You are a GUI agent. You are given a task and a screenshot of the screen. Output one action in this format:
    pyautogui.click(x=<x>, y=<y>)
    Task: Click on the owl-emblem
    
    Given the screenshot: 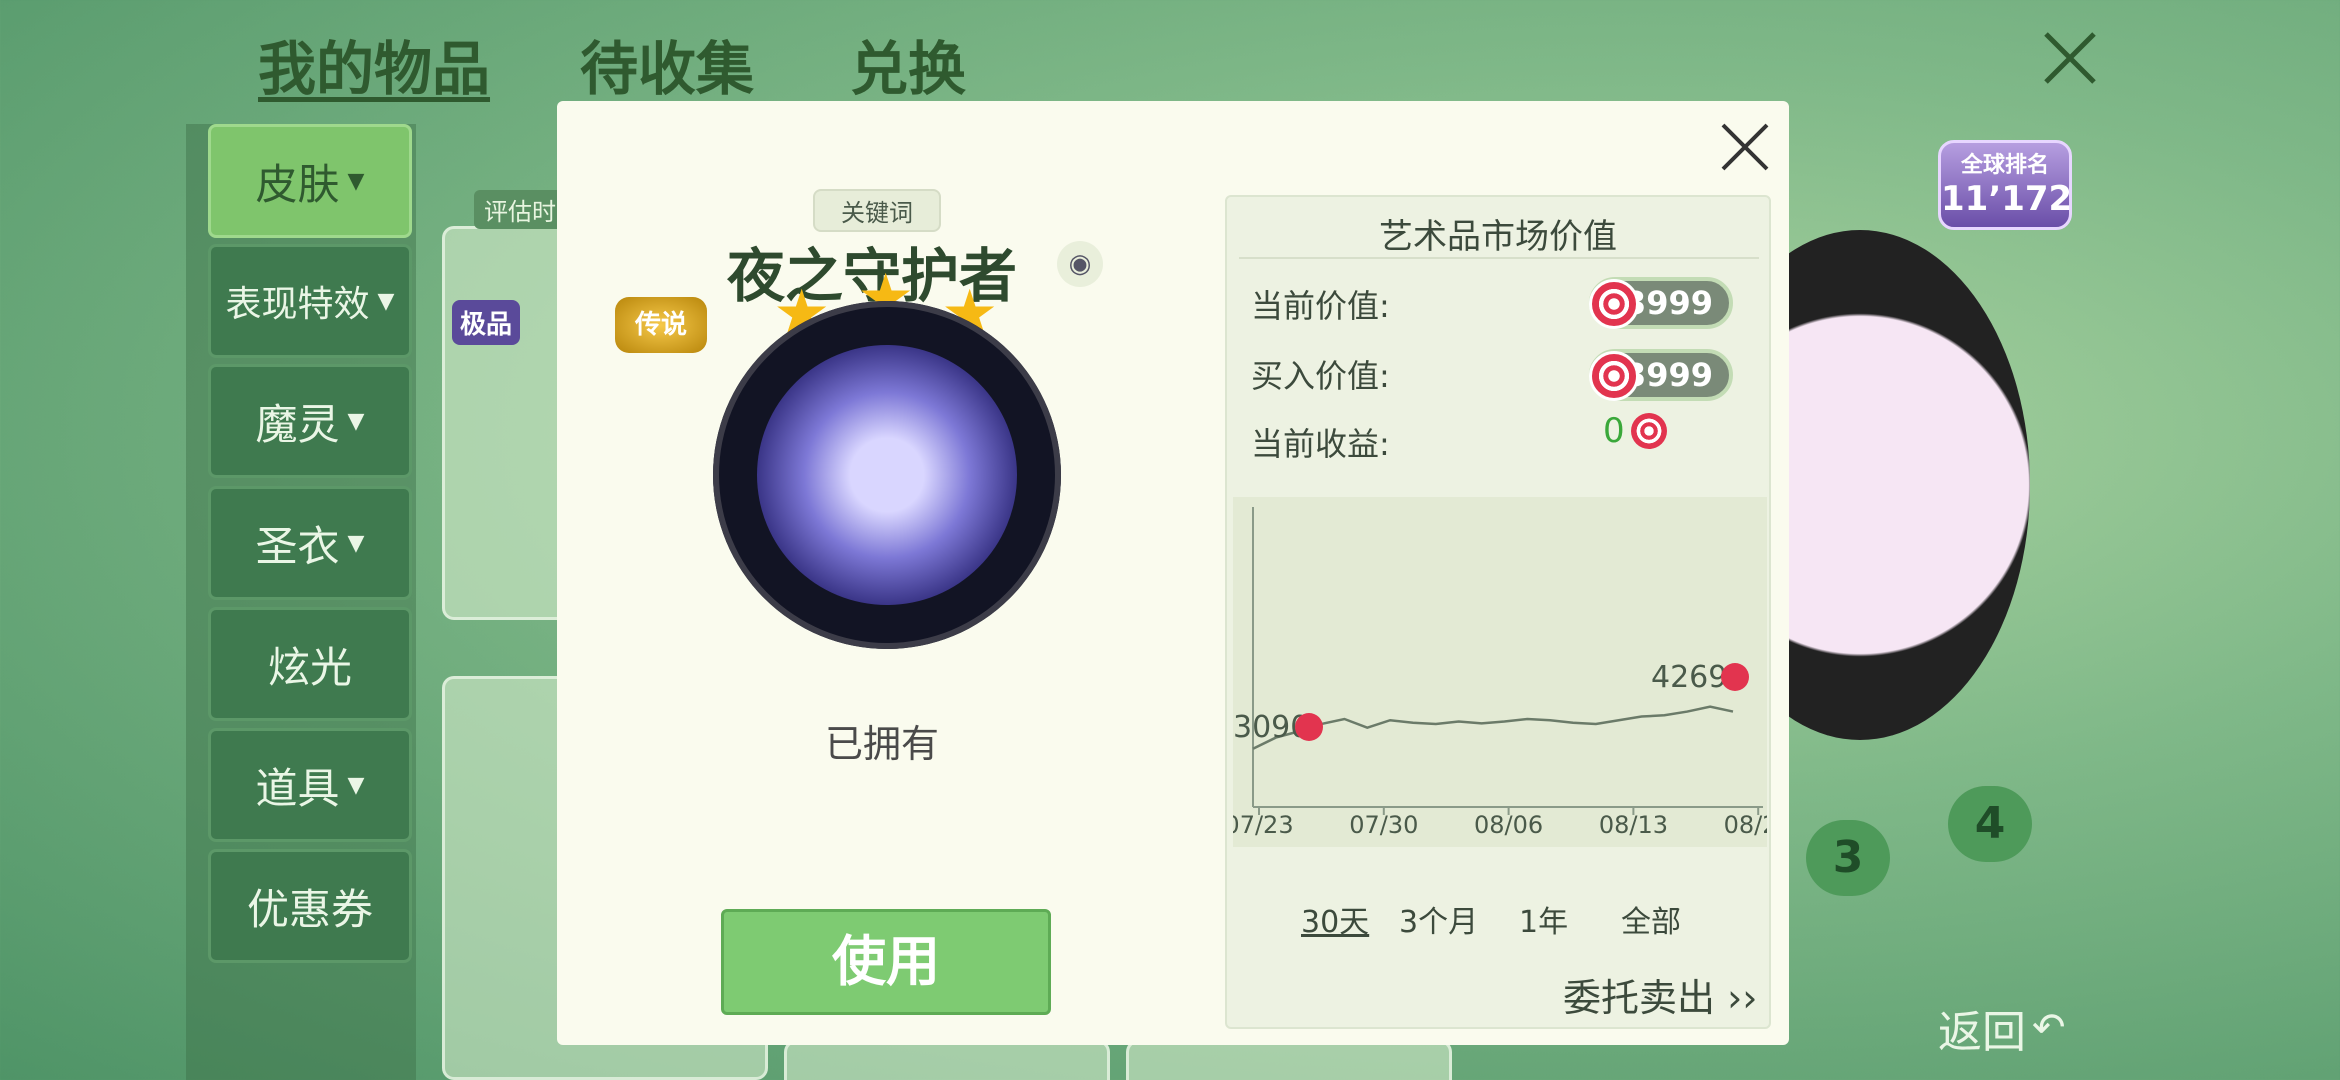 What is the action you would take?
    pyautogui.click(x=887, y=475)
    